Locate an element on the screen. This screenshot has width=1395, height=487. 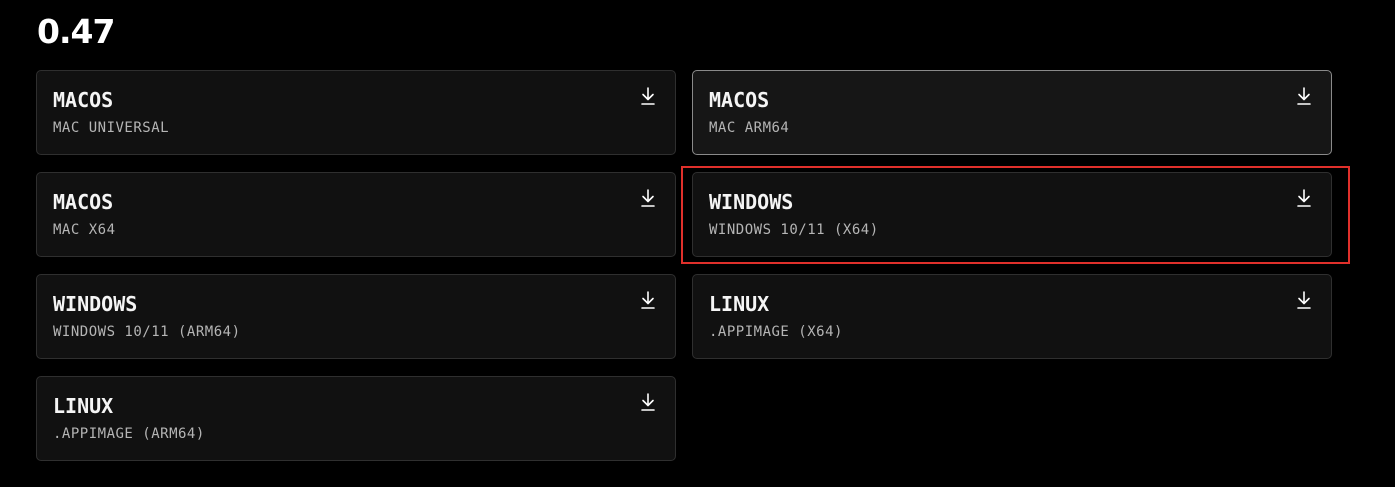
download-card-windows-arm64: WINDOWS WINDOWS 10/11 (ARM64) is located at coordinates (356, 316).